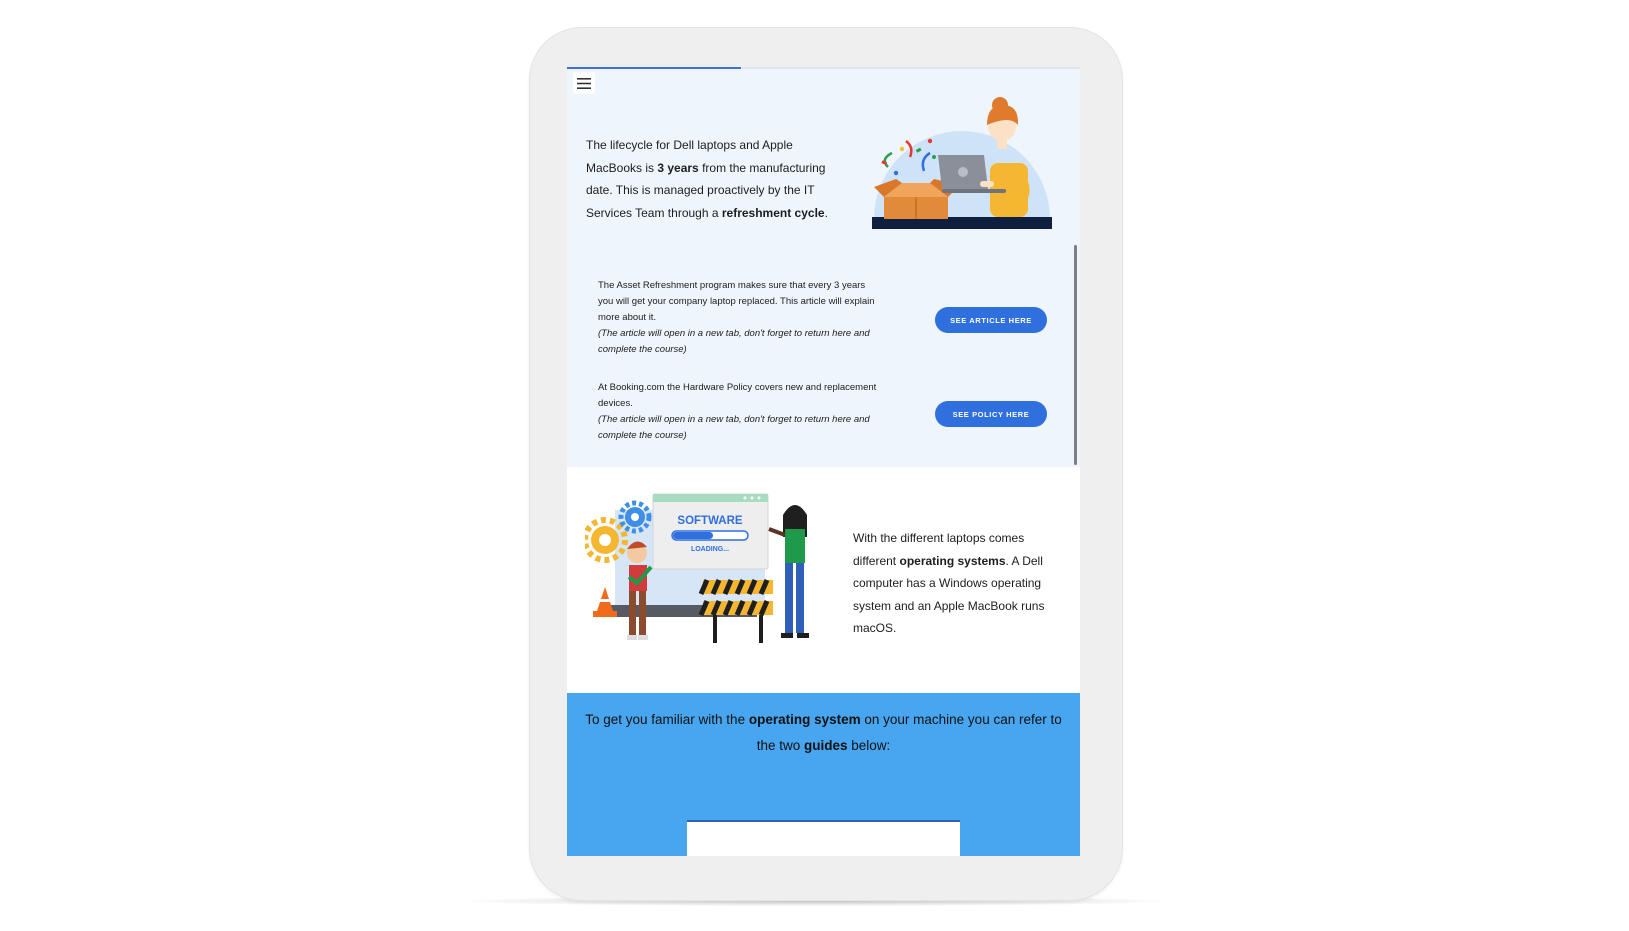 This screenshot has width=1629, height=931. I want to click on guide-card, so click(823, 838).